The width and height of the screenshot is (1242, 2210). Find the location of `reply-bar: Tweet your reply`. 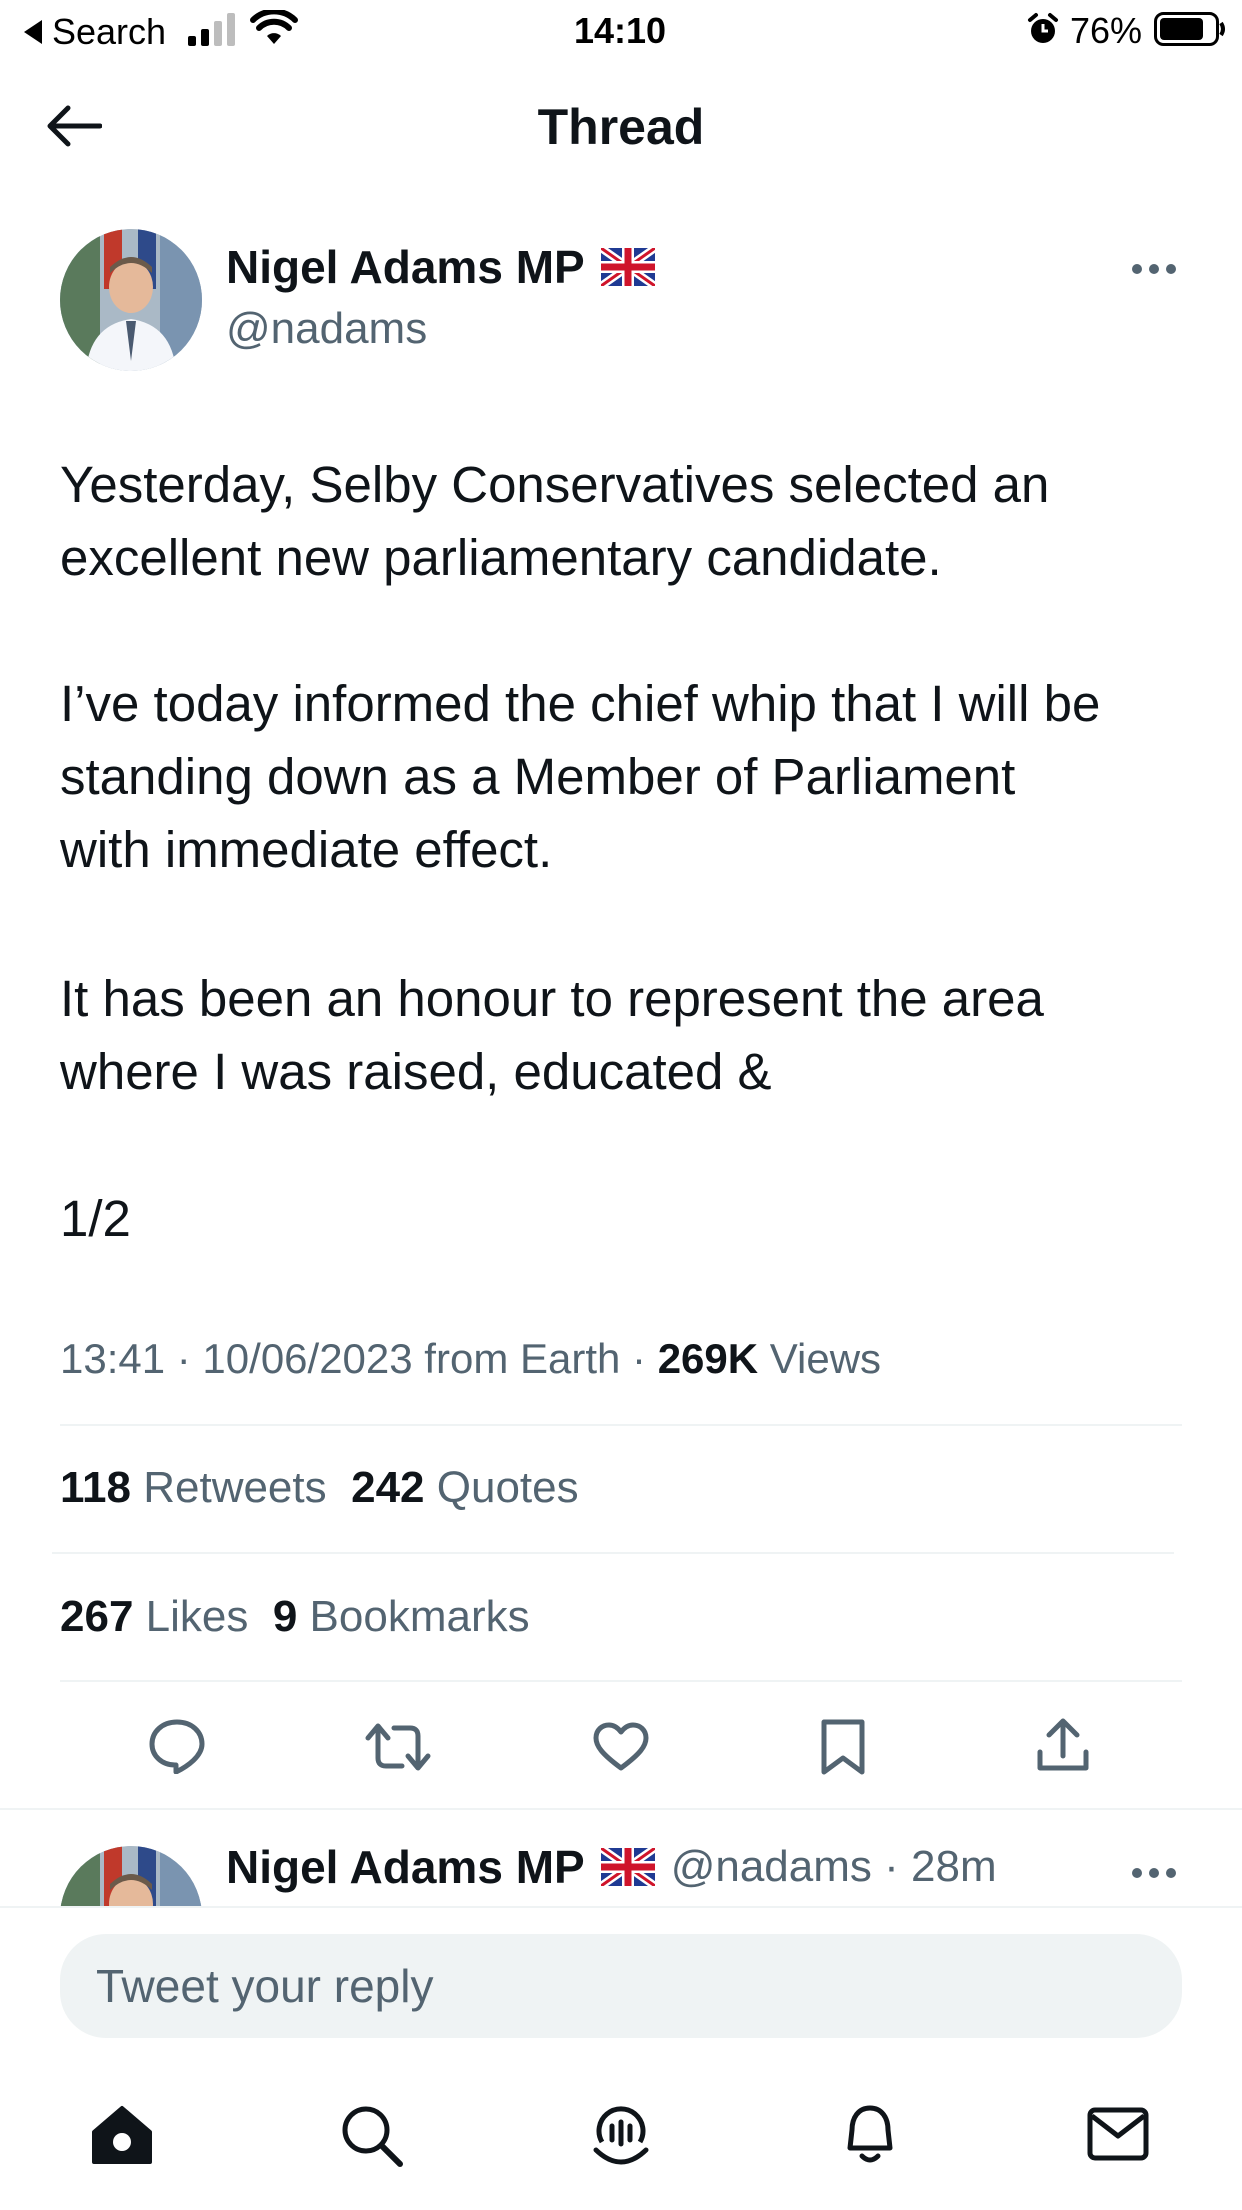

reply-bar: Tweet your reply is located at coordinates (621, 2058).